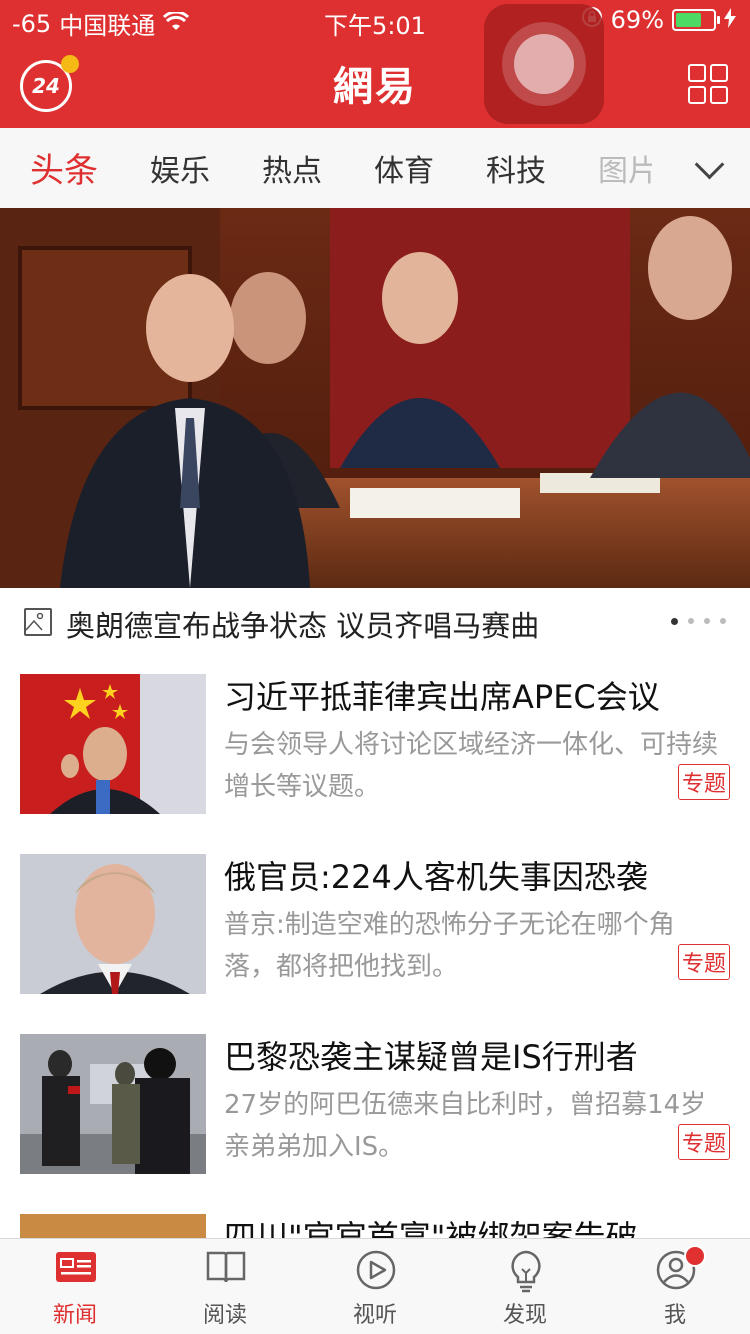 This screenshot has width=750, height=1334. I want to click on book-icon, so click(226, 1267).